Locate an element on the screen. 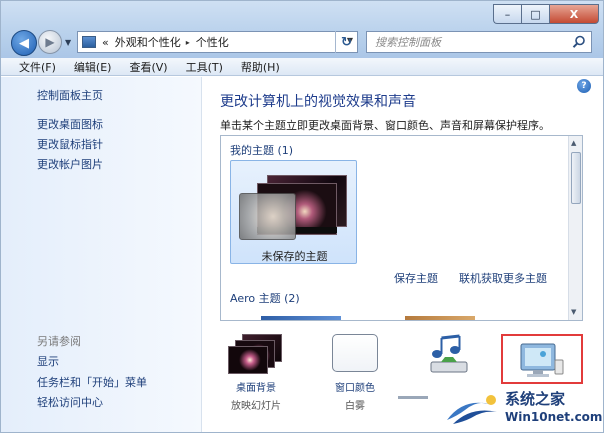 Image resolution: width=604 pixels, height=433 pixels. screen-saver-icon is located at coordinates (542, 360).